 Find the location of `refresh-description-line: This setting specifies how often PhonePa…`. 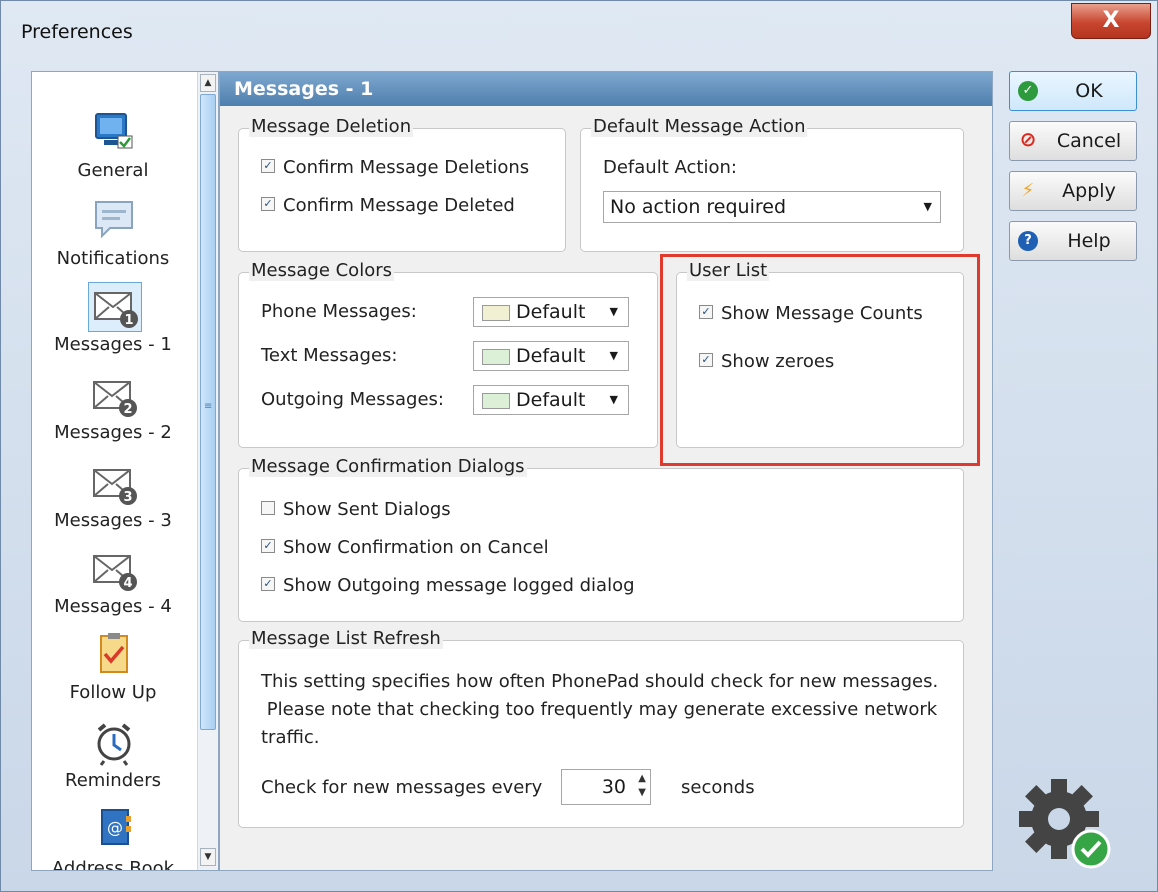

refresh-description-line: This setting specifies how often PhonePa… is located at coordinates (600, 681).